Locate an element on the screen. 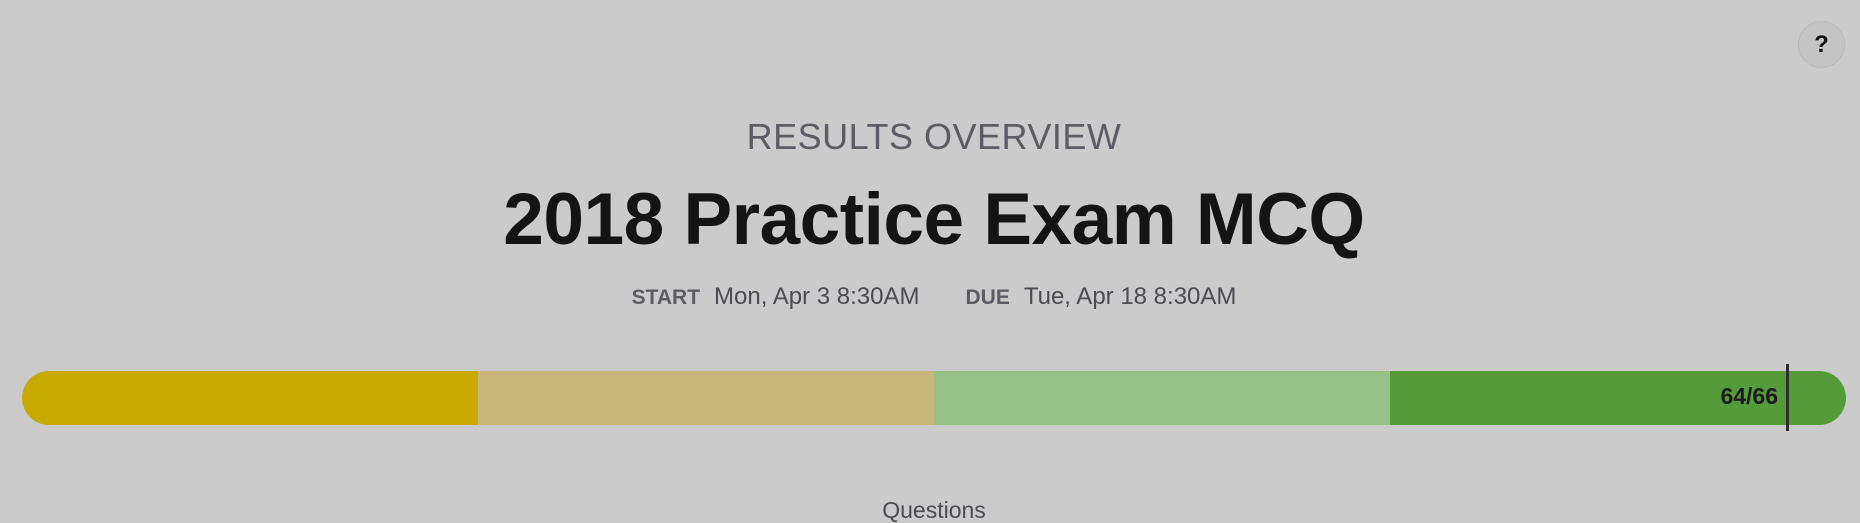  due-label: DUE is located at coordinates (987, 297).